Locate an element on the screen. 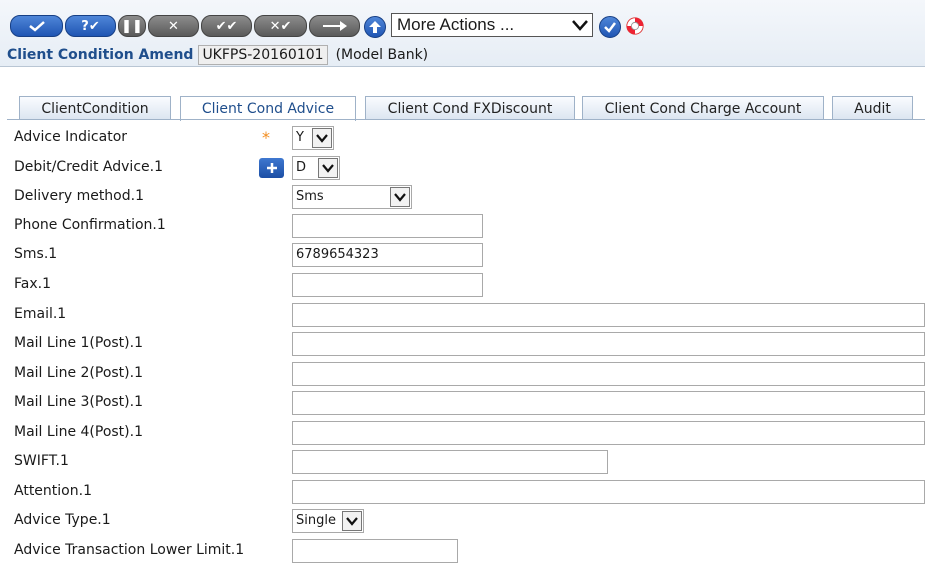 The image size is (925, 577). tab-label: Audit is located at coordinates (872, 109).